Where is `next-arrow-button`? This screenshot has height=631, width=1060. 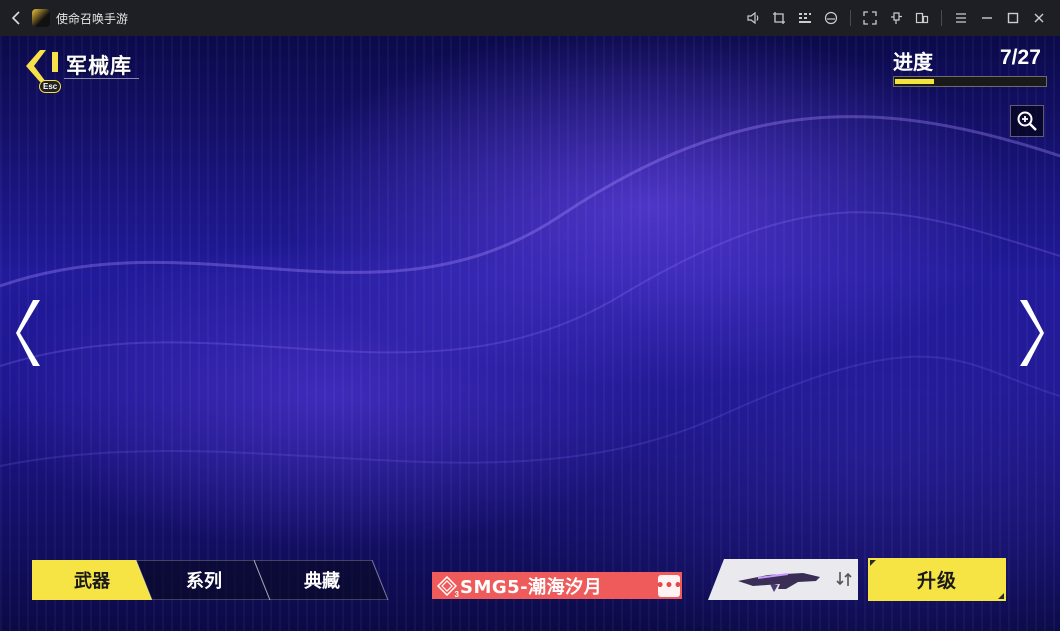
next-arrow-button is located at coordinates (1031, 333).